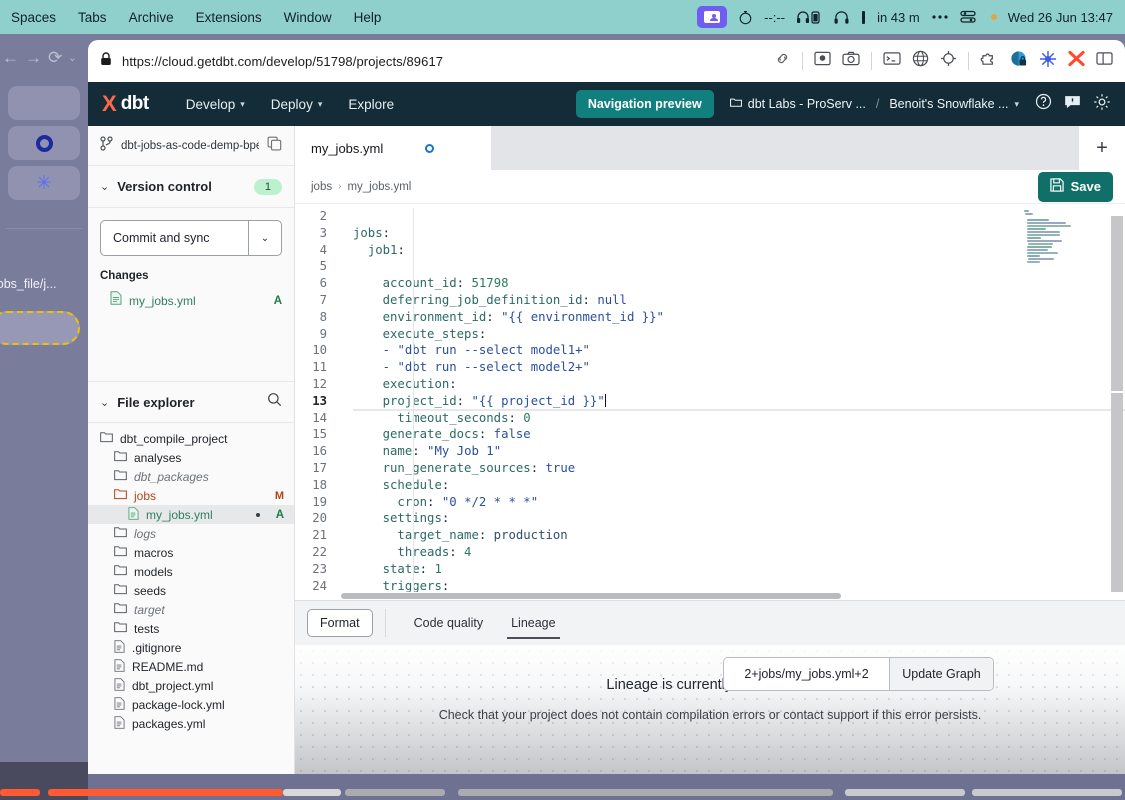 This screenshot has width=1125, height=800. Describe the element at coordinates (739, 468) in the screenshot. I see `code-line: run_generate_sources: true` at that location.